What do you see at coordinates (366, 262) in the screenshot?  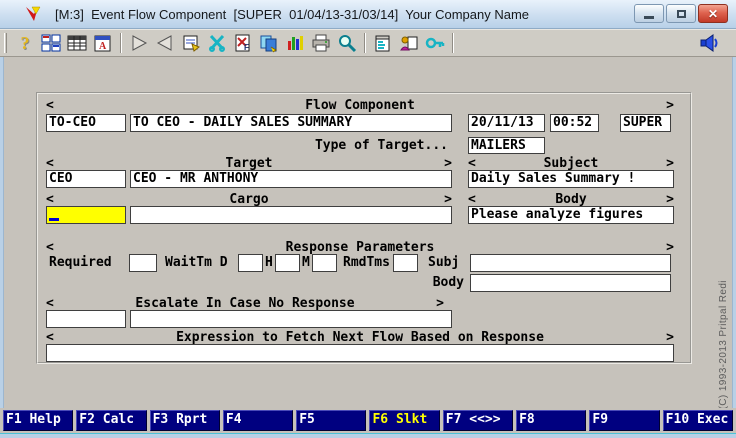 I see `rmdtms-label: RmdTms` at bounding box center [366, 262].